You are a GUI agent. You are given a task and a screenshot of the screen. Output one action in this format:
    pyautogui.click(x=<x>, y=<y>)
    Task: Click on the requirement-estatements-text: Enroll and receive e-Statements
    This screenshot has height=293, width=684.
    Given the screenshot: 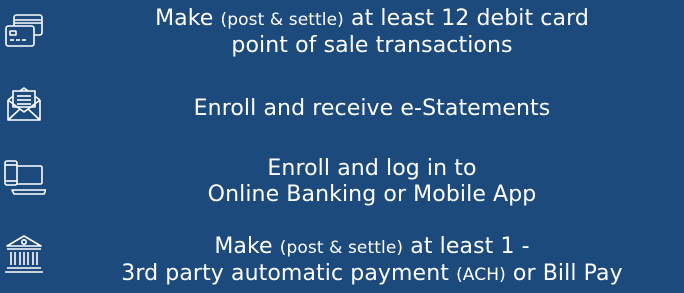 What is the action you would take?
    pyautogui.click(x=372, y=109)
    